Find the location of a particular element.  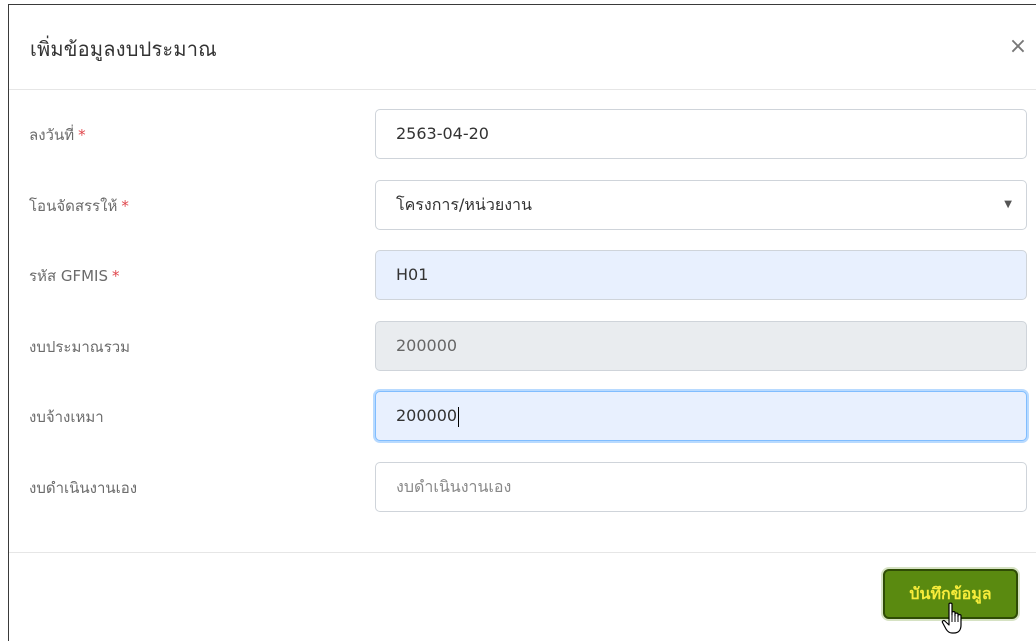

form-row-transfer-to: โอนจัดสรรให้ * โครงการ/หน่วยงาน ▼ is located at coordinates (522, 206).